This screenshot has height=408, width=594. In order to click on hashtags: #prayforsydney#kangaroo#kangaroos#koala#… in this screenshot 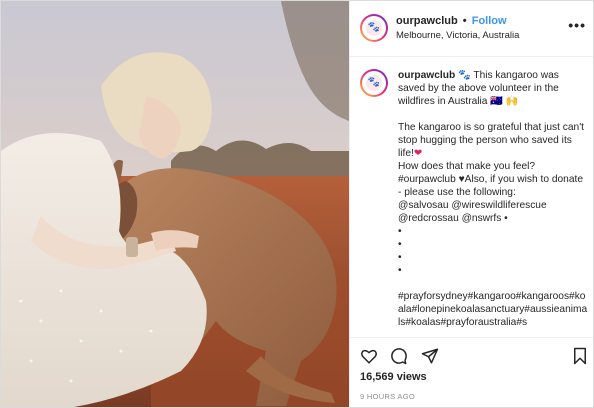, I will do `click(493, 309)`.